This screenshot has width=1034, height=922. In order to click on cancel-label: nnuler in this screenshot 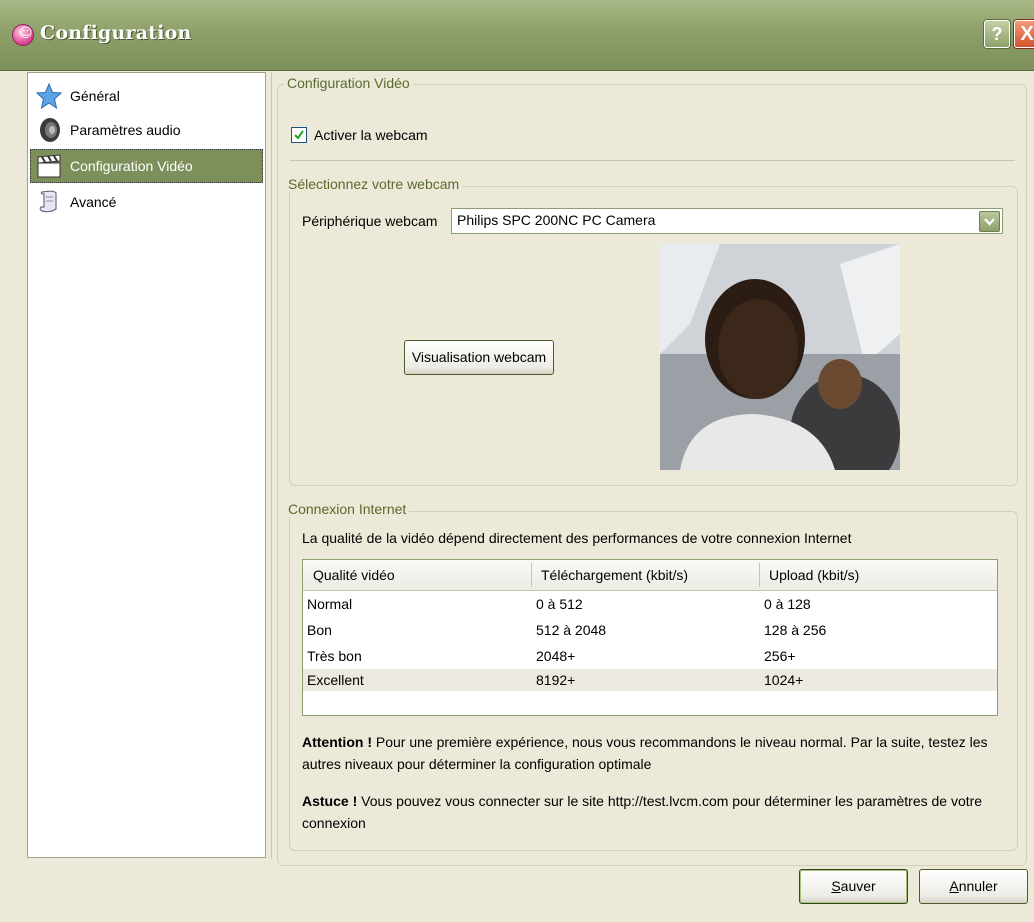, I will do `click(978, 886)`.